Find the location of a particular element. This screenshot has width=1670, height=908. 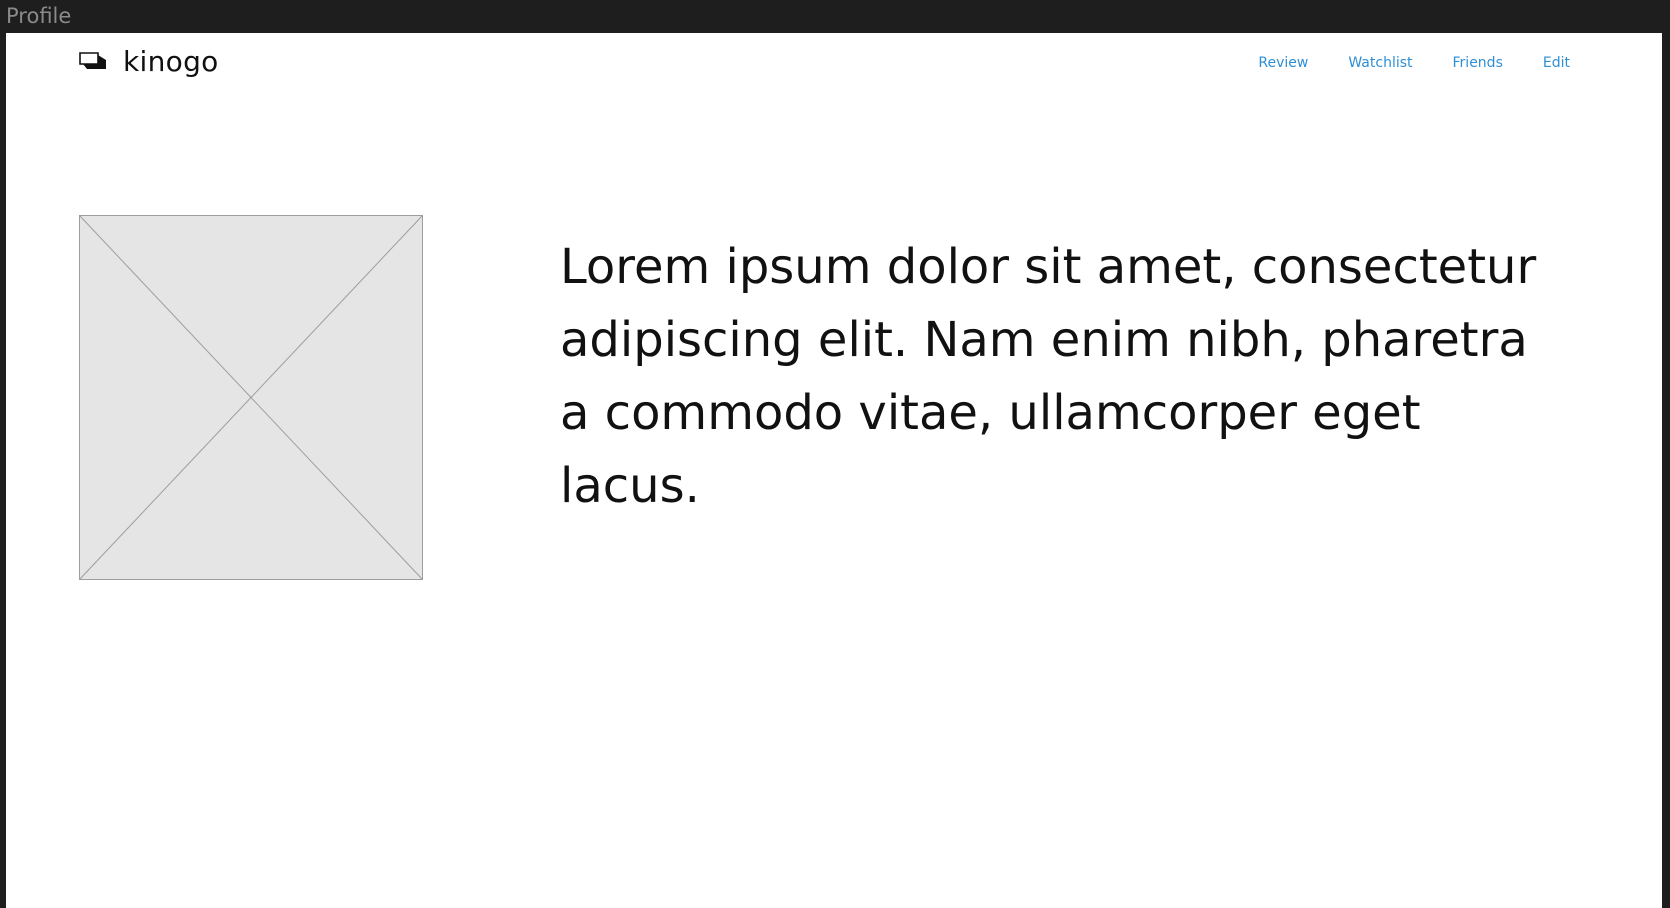

nav-link-watchlist: Watchlist is located at coordinates (1380, 63).